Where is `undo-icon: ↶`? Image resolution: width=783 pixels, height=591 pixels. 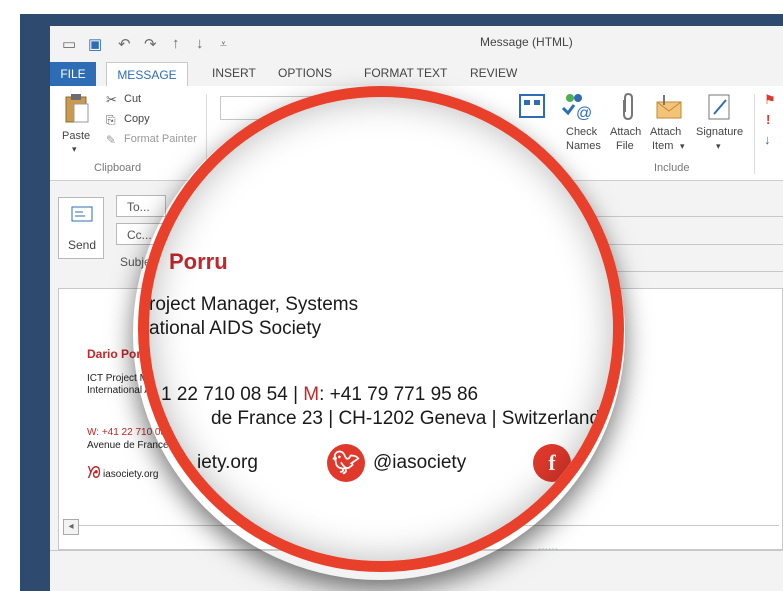 undo-icon: ↶ is located at coordinates (124, 44).